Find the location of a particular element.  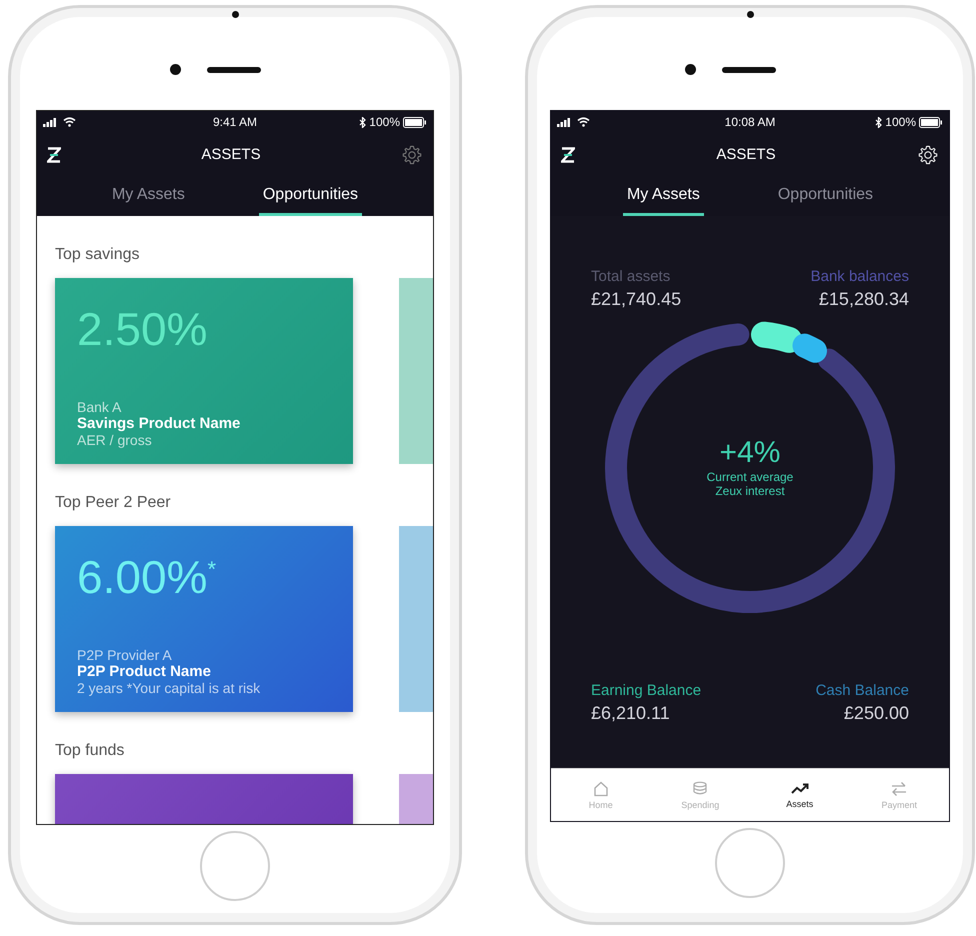

nav-tab: Assets is located at coordinates (800, 795).